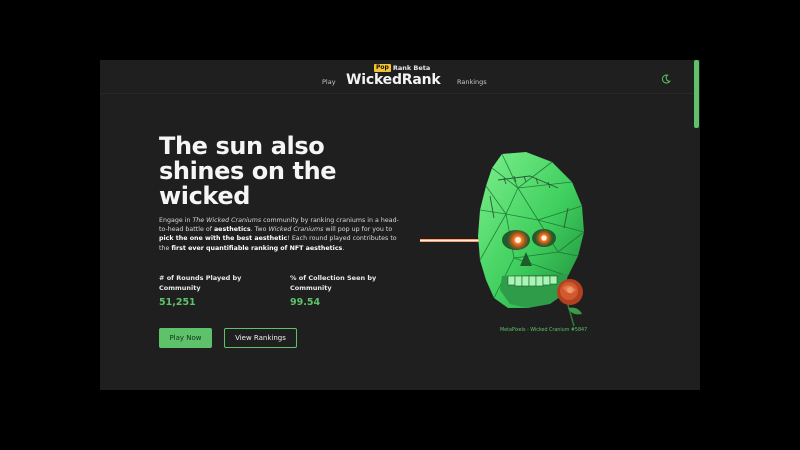  I want to click on nav-play-link: Play, so click(329, 82).